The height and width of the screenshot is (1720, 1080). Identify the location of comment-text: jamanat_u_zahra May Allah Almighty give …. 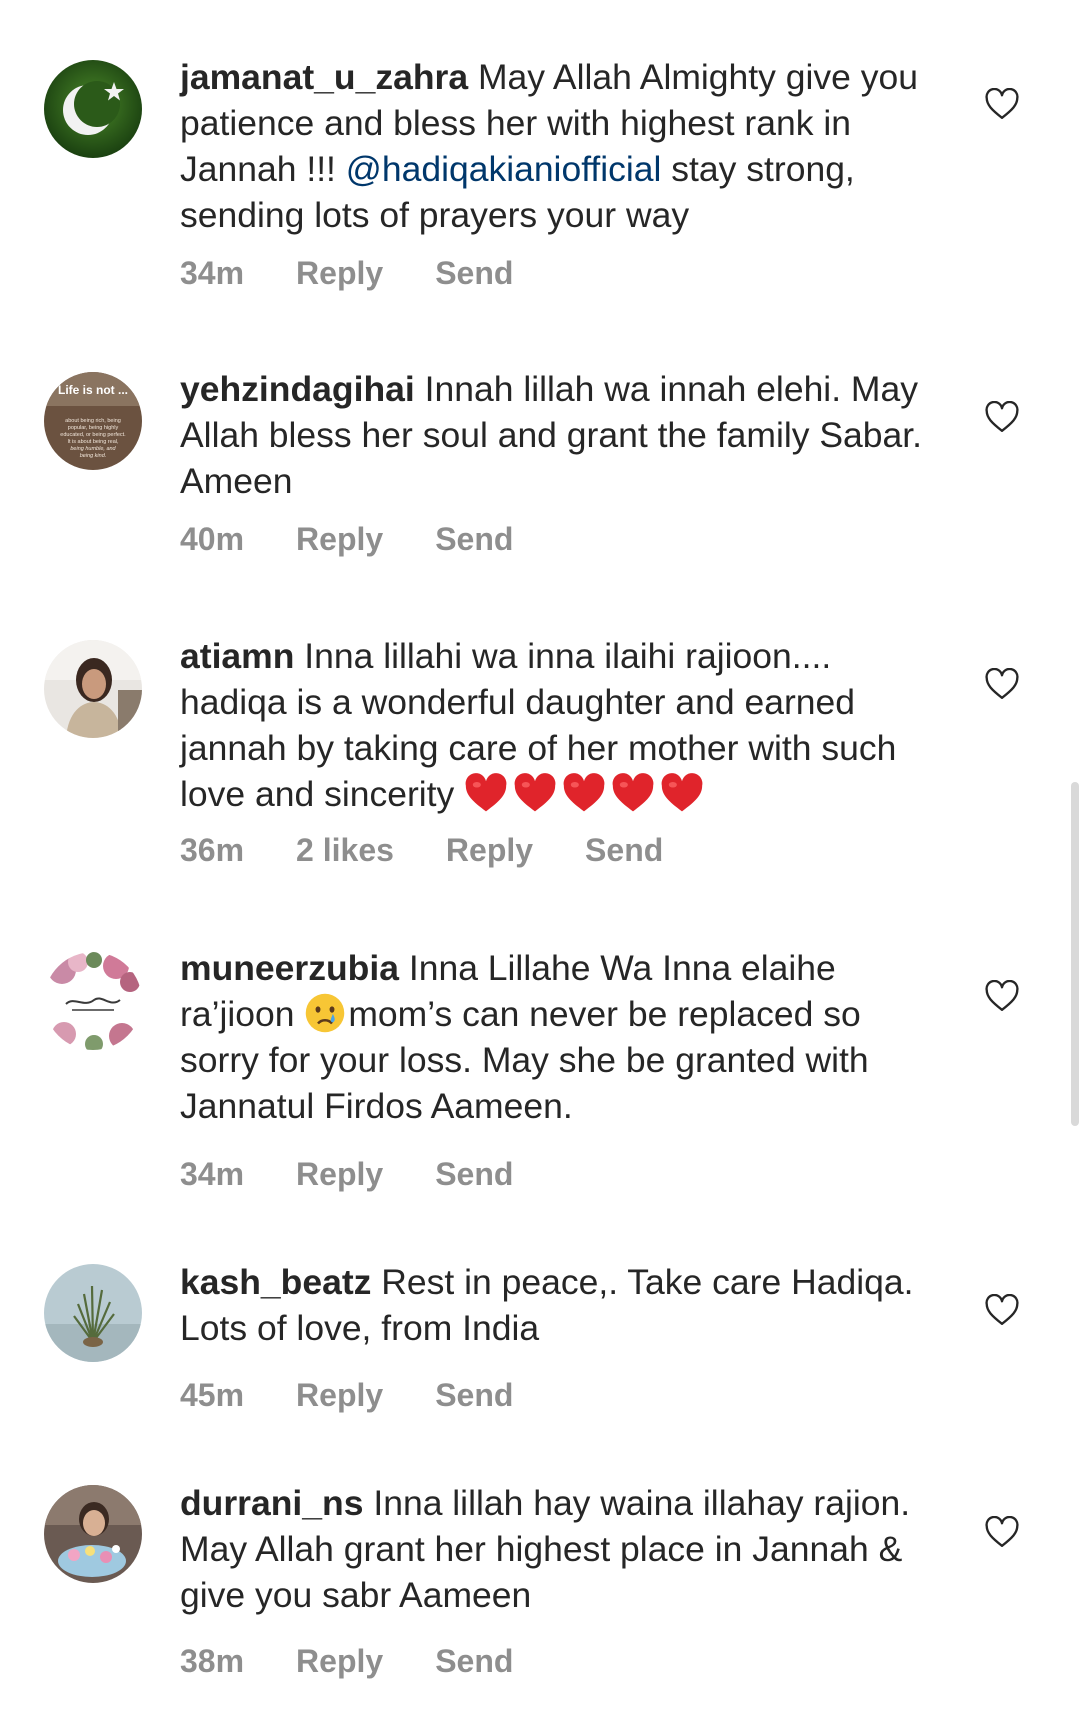
(549, 146).